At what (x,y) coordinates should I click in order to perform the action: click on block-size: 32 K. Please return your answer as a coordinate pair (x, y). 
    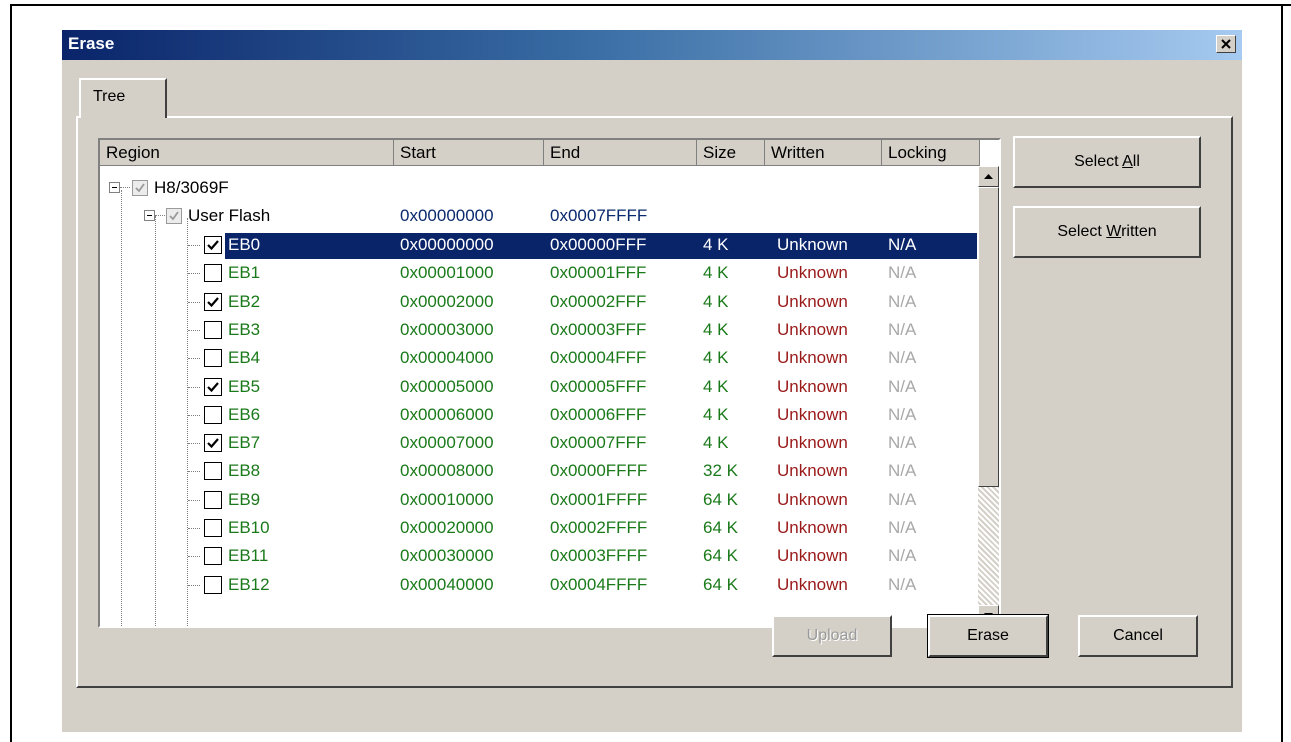
    Looking at the image, I should click on (720, 470).